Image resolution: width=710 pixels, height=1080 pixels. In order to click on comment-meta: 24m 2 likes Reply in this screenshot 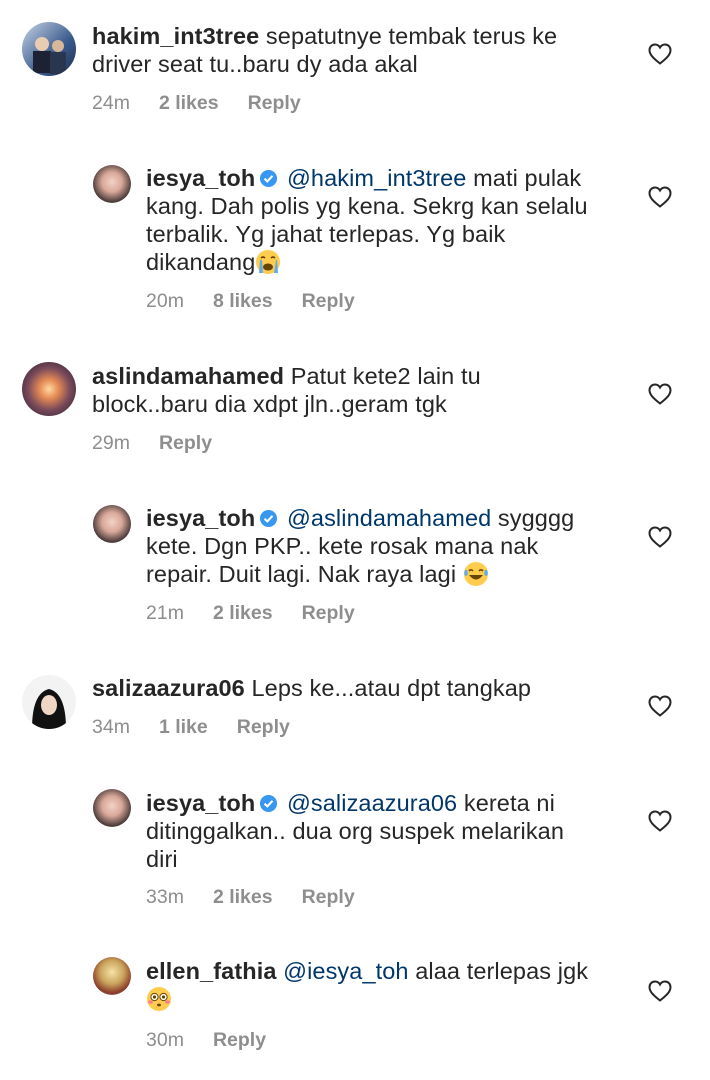, I will do `click(211, 103)`.